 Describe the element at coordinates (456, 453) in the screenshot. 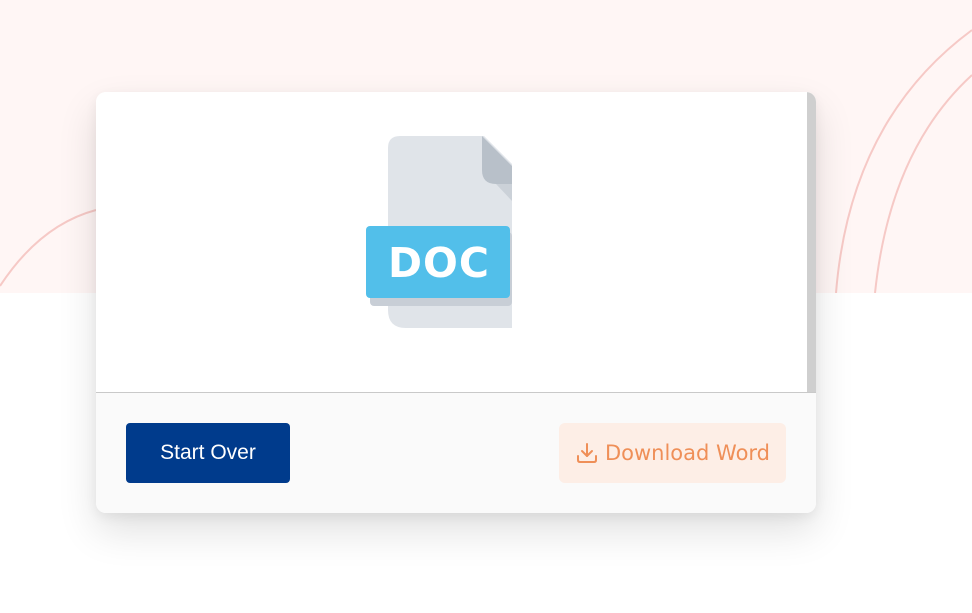

I see `action-bar: Start Over Download Word` at that location.